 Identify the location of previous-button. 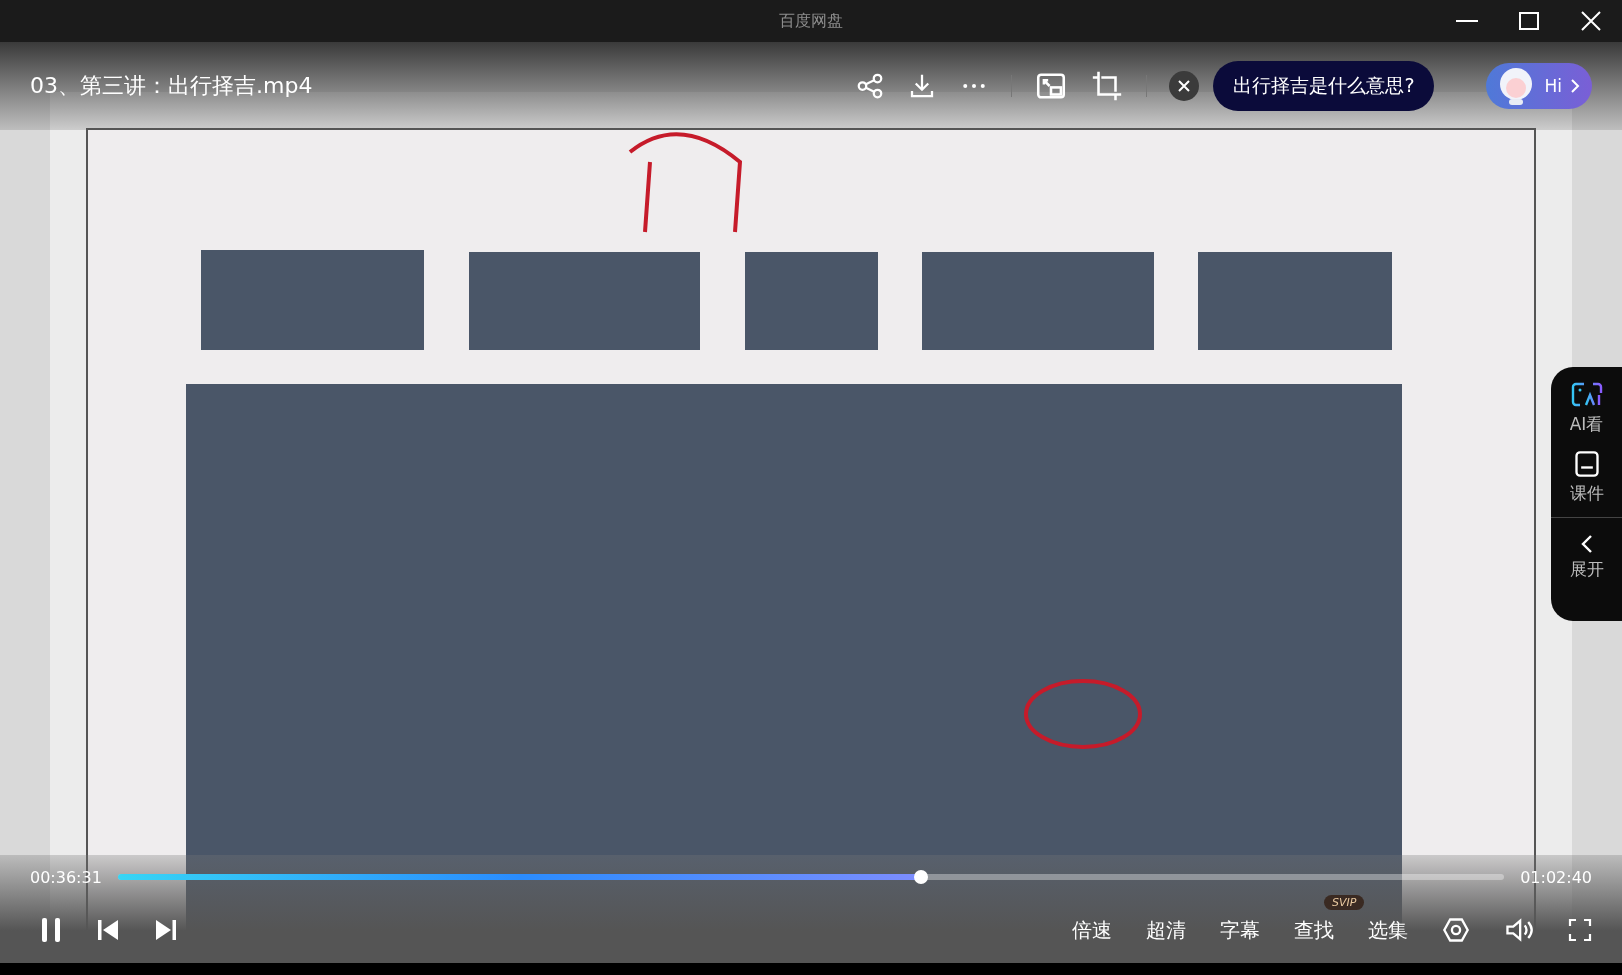
(108, 930).